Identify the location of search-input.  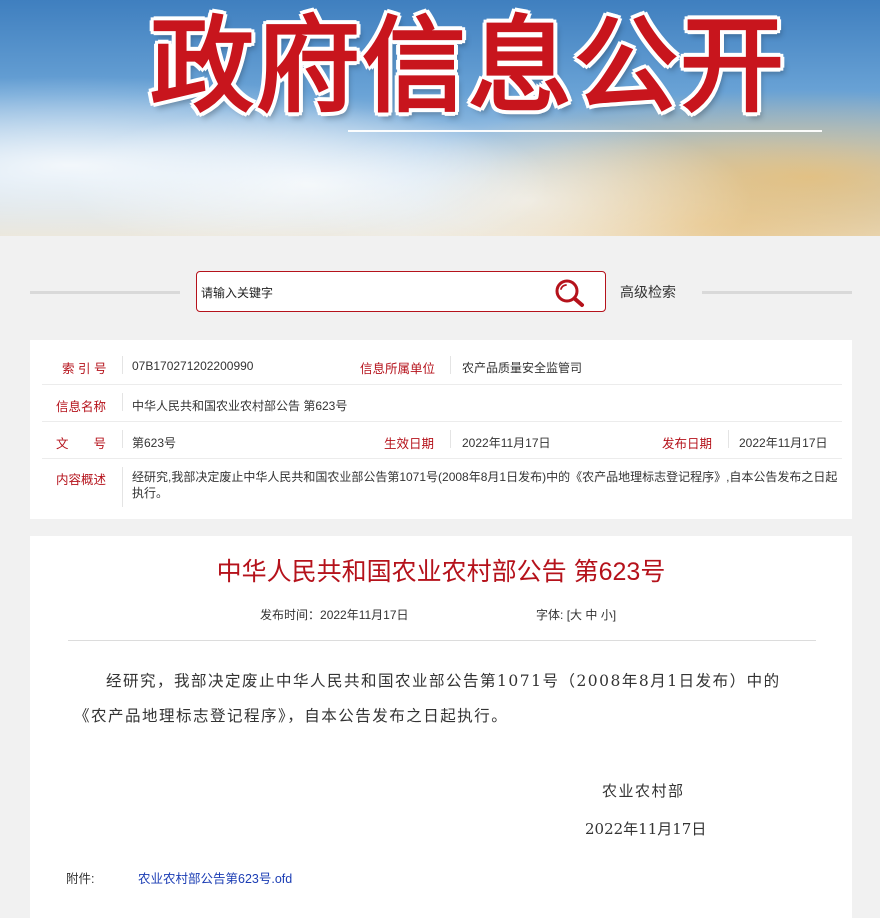
(371, 293).